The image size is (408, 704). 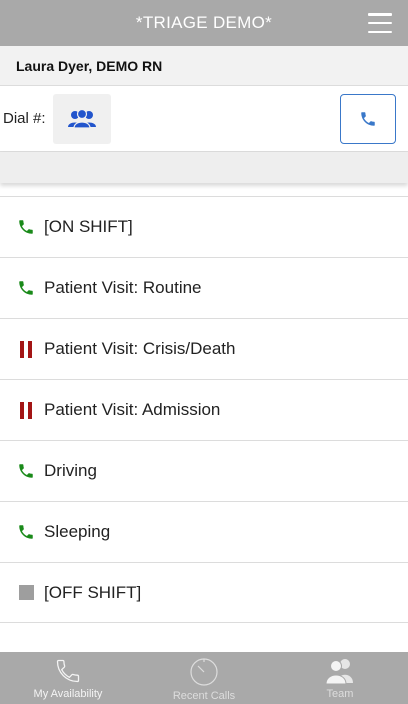 I want to click on user-bar: Laura Dyer, DEMO RN, so click(x=204, y=66).